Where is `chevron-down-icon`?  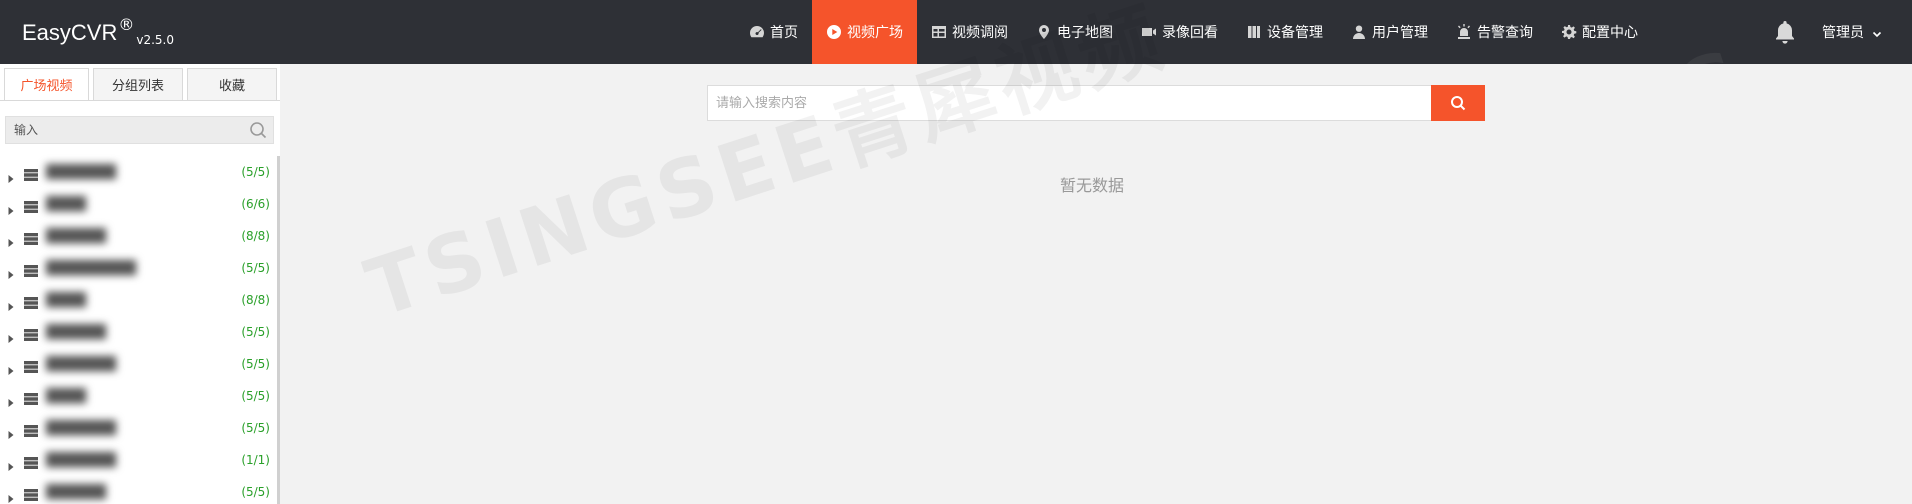 chevron-down-icon is located at coordinates (1877, 32).